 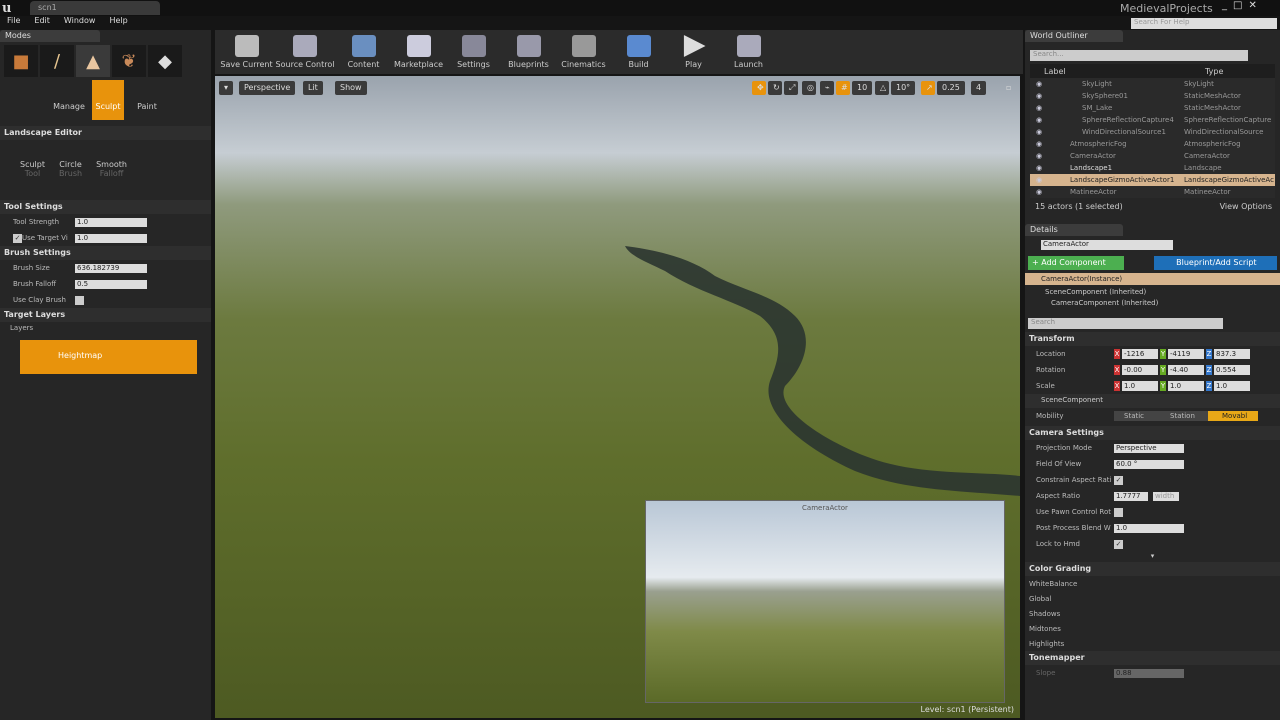 What do you see at coordinates (95, 8) in the screenshot?
I see `level-tab: scn1` at bounding box center [95, 8].